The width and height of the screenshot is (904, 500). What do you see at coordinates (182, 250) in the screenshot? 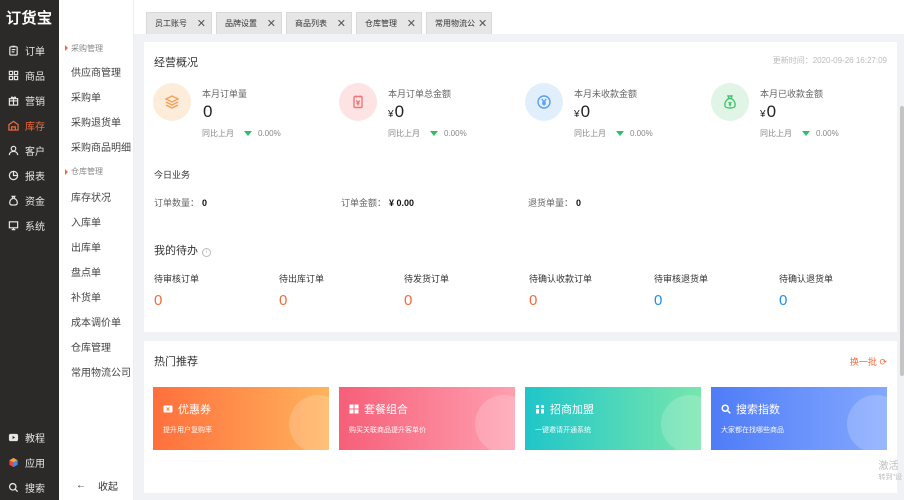
I see `todo-title: 我的待办 i` at bounding box center [182, 250].